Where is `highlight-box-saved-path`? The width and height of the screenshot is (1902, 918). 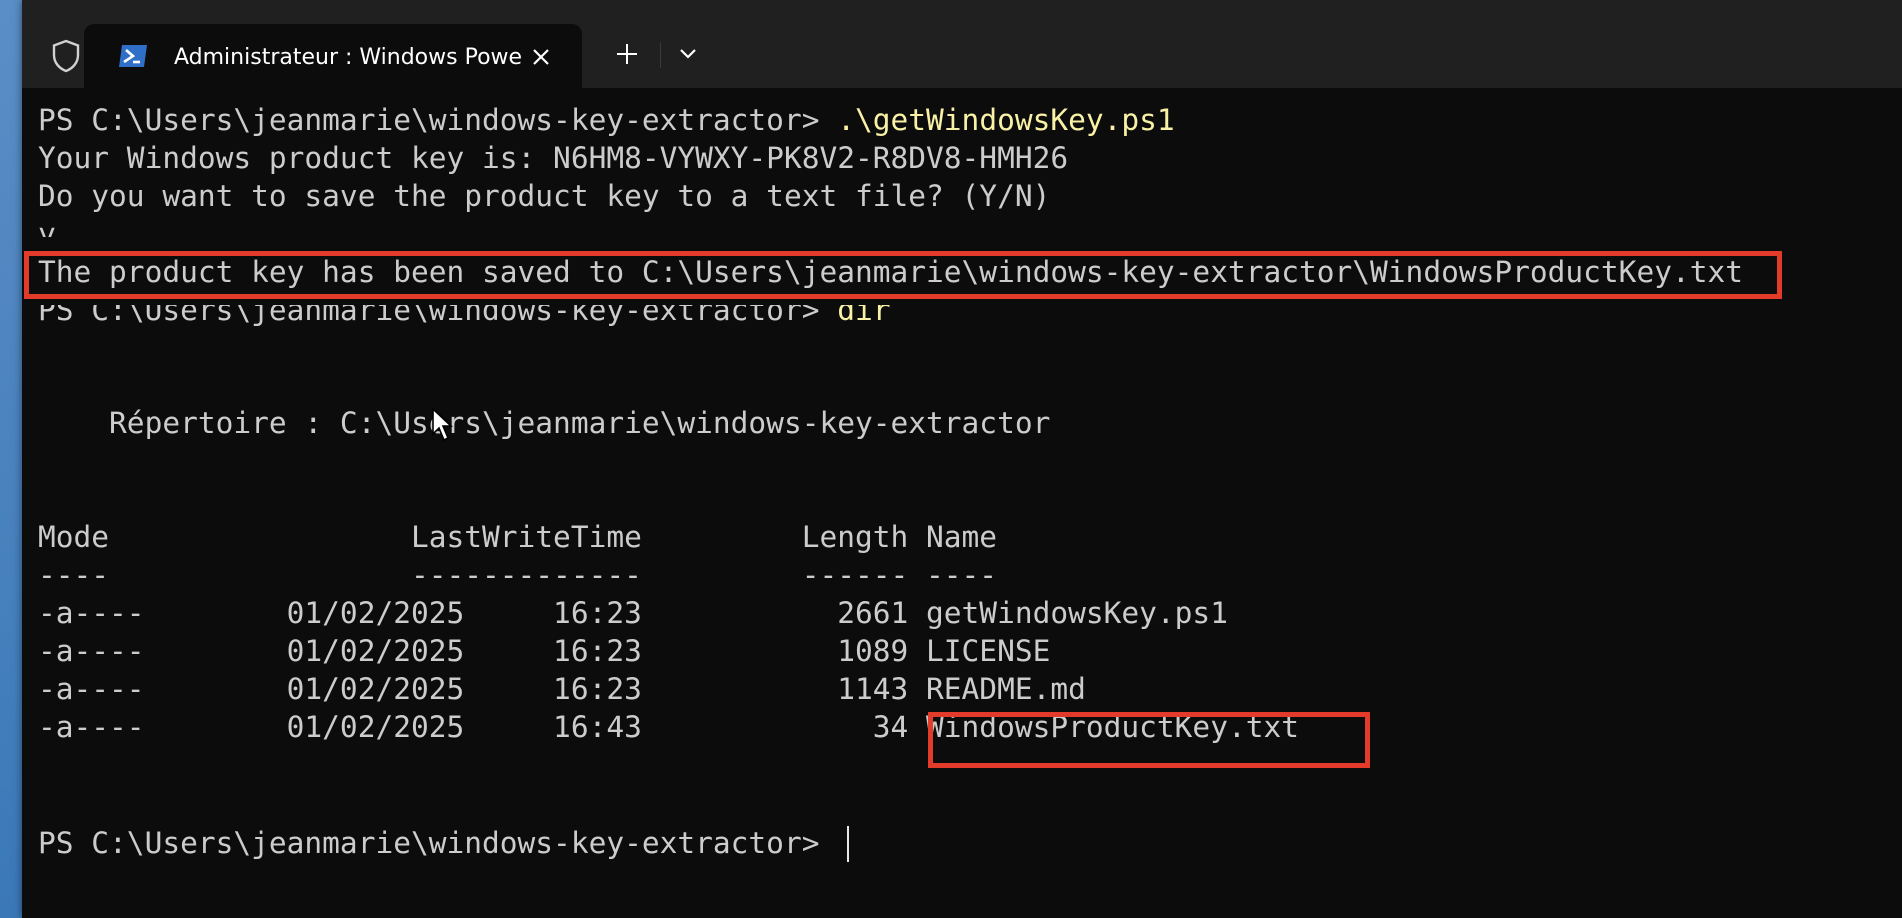
highlight-box-saved-path is located at coordinates (903, 275).